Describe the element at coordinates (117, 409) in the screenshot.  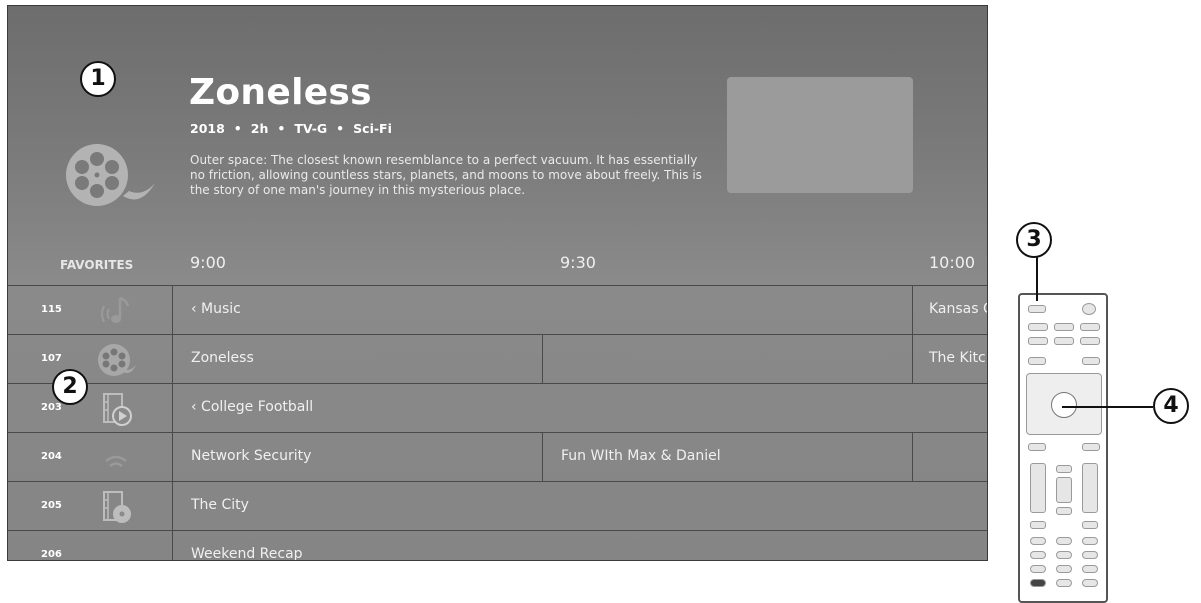
I see `film-play-icon` at that location.